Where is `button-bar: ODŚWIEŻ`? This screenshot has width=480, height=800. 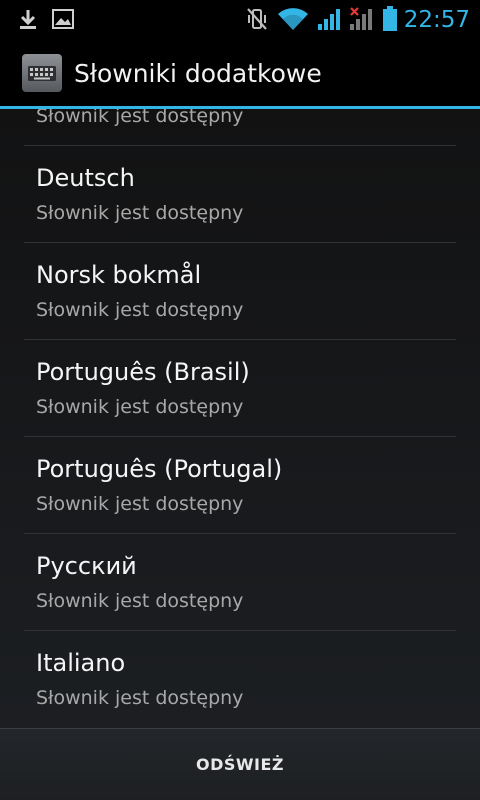 button-bar: ODŚWIEŻ is located at coordinates (240, 764).